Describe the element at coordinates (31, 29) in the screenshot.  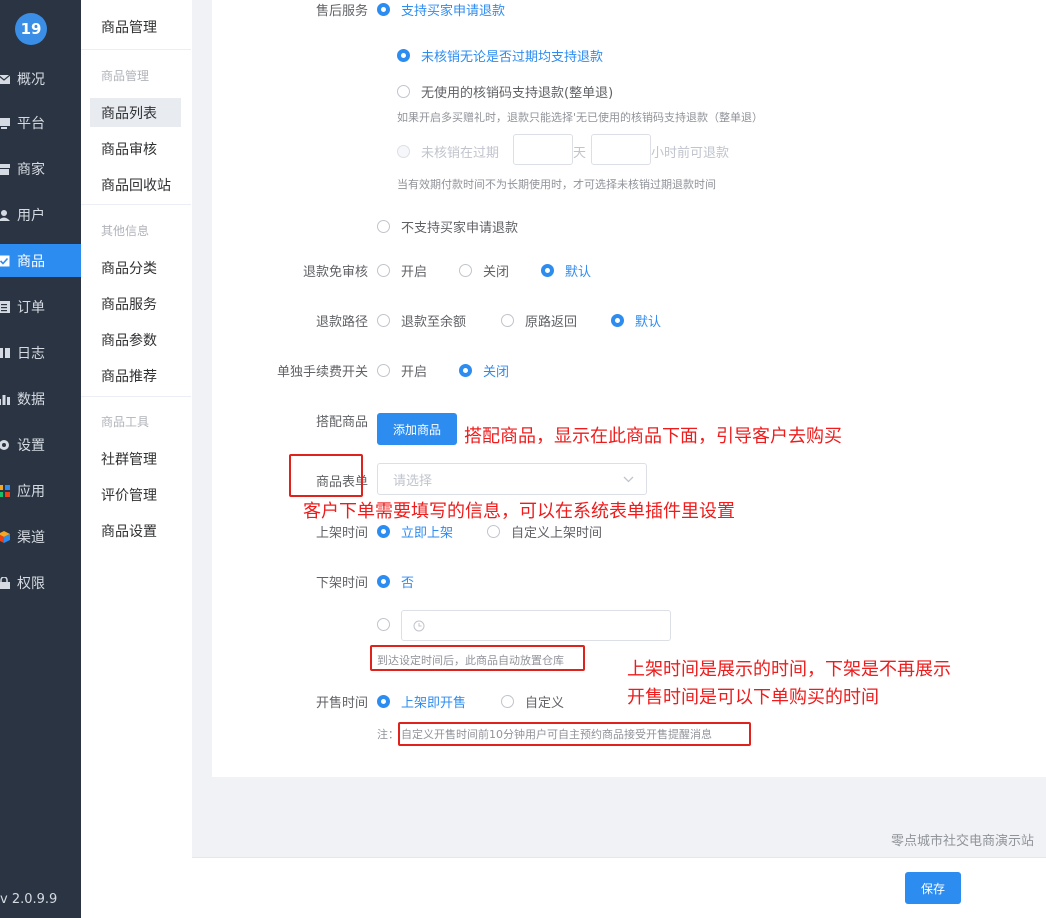
I see `app-logo: 19` at that location.